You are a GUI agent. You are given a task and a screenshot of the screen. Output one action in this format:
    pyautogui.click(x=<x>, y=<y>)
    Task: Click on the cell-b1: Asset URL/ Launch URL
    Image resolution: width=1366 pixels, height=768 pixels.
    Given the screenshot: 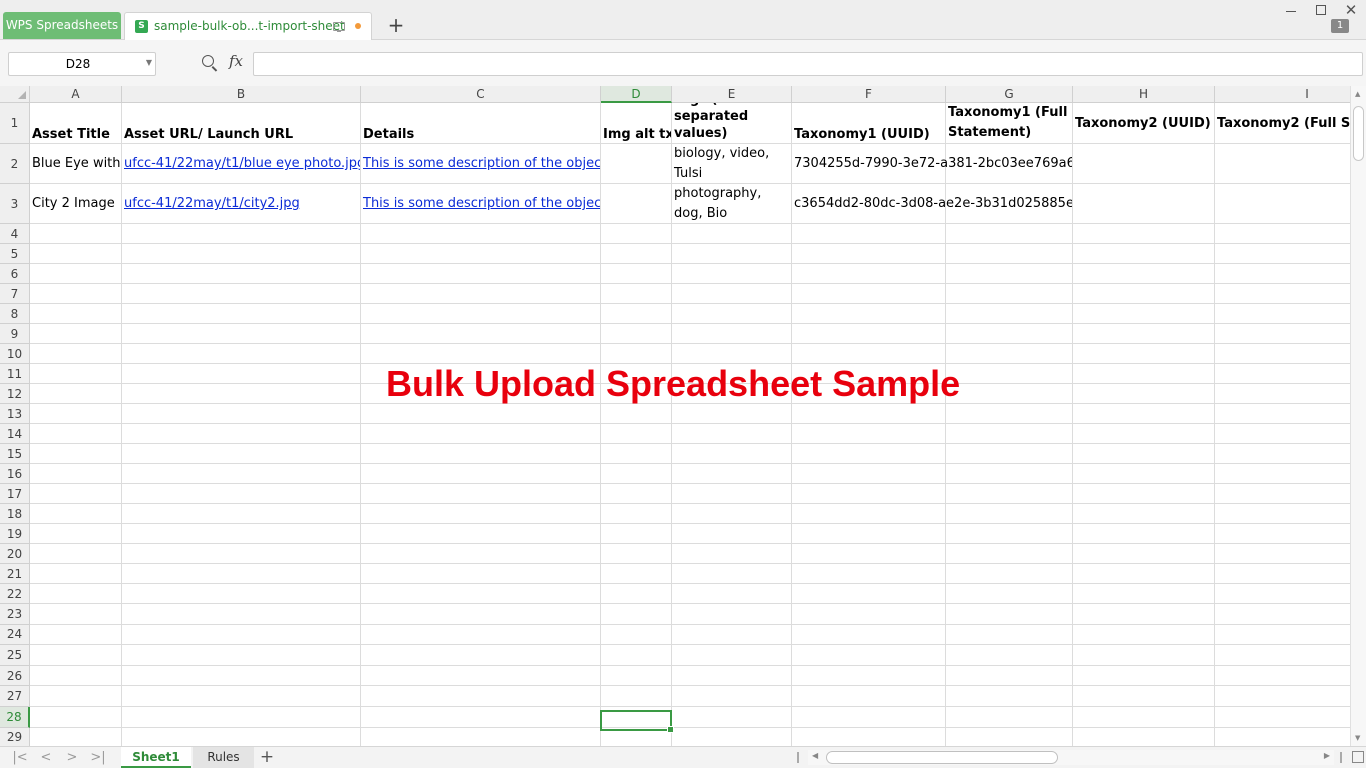 What is the action you would take?
    pyautogui.click(x=241, y=123)
    